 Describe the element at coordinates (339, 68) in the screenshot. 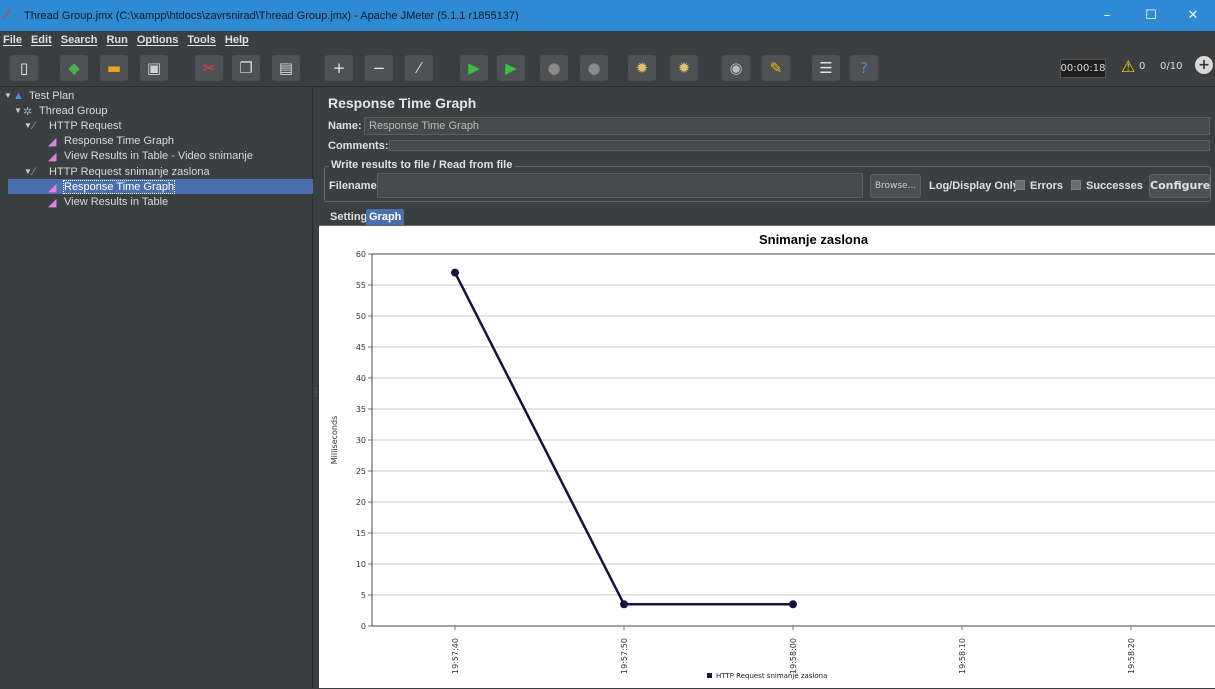

I see `expand-button: +` at that location.